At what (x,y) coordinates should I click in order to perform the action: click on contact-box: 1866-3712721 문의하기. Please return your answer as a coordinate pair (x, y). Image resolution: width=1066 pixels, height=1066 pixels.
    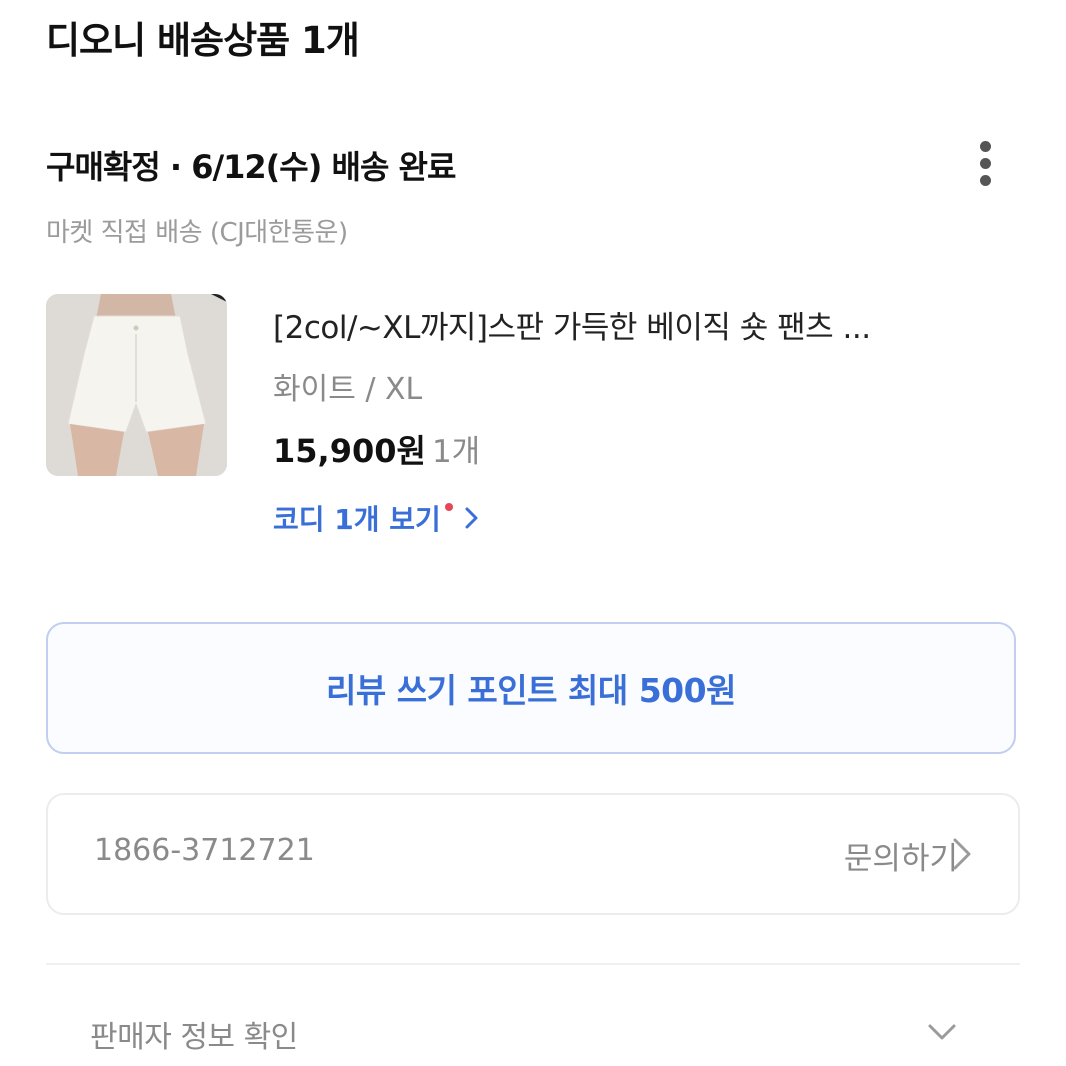
    Looking at the image, I should click on (533, 854).